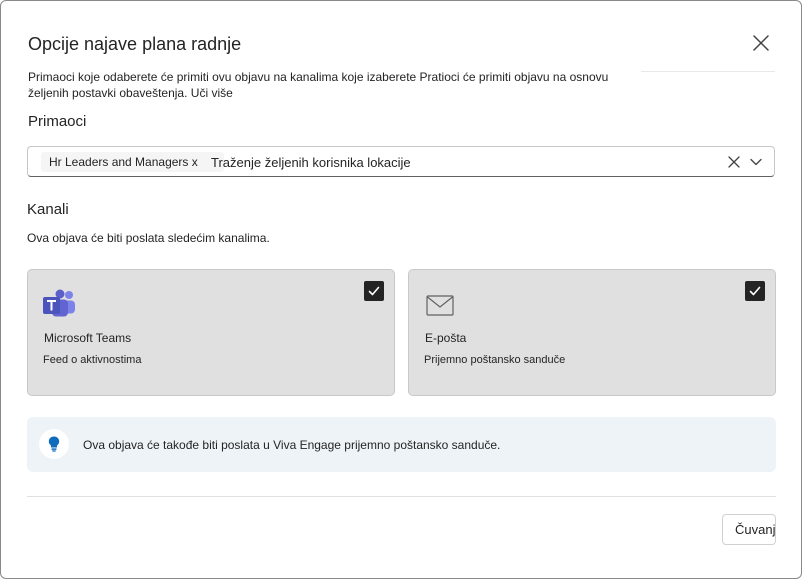 This screenshot has height=579, width=802. Describe the element at coordinates (48, 209) in the screenshot. I see `channels-label: Kanali` at that location.